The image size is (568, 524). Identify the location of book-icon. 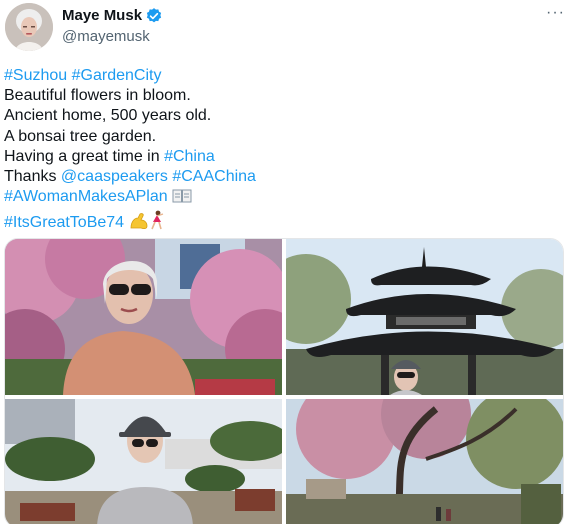
(182, 199).